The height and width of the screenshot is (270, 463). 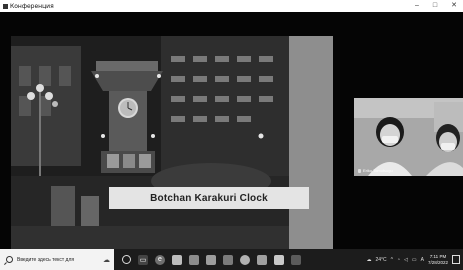 I want to click on participant-video, so click(x=408, y=137).